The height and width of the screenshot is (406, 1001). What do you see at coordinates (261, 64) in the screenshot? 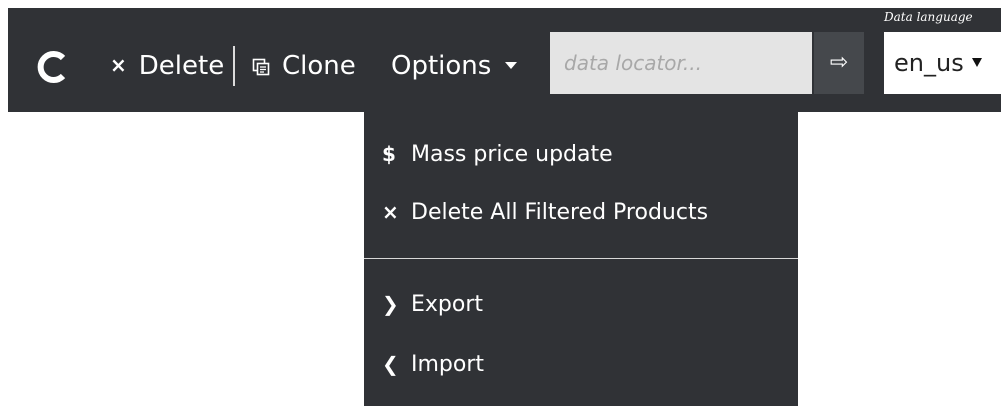
I see `copy-icon` at bounding box center [261, 64].